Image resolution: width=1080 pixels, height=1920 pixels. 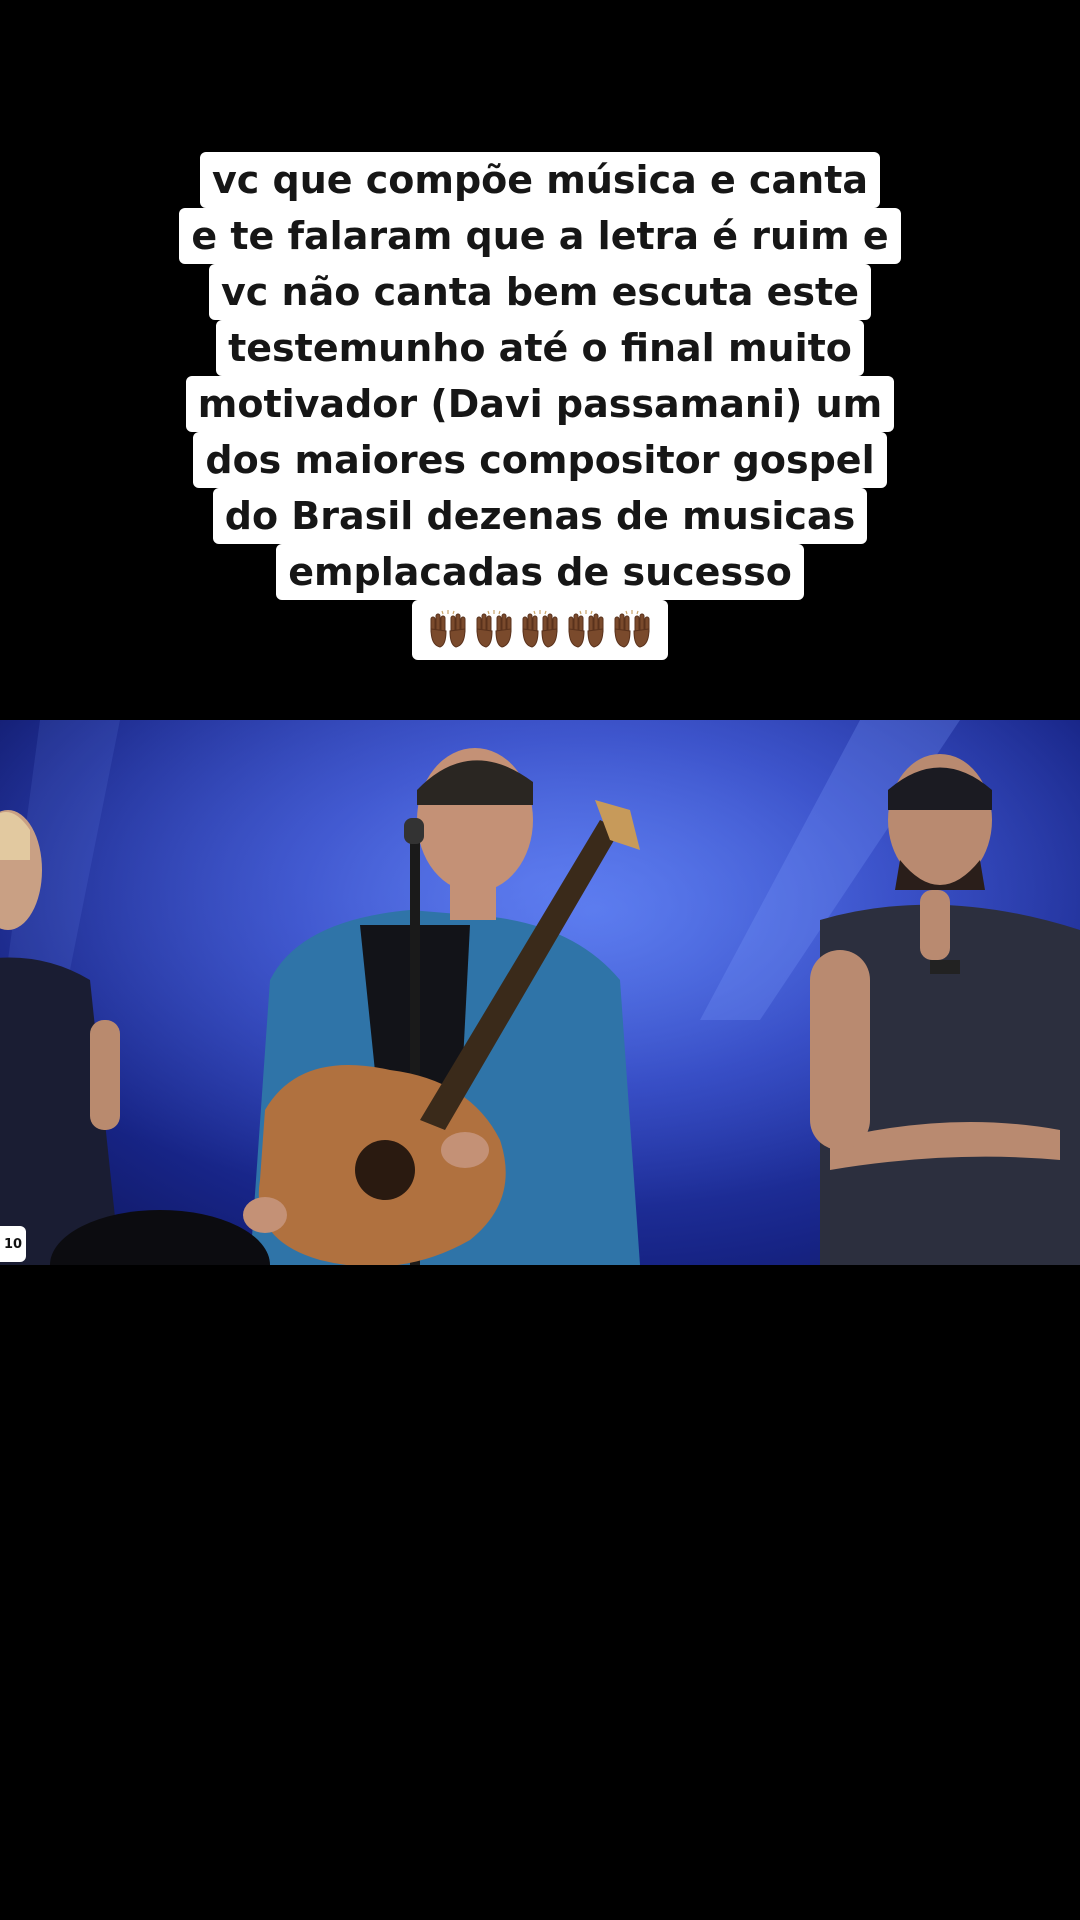 What do you see at coordinates (540, 180) in the screenshot?
I see `caption-line: vc que compõe música e canta` at bounding box center [540, 180].